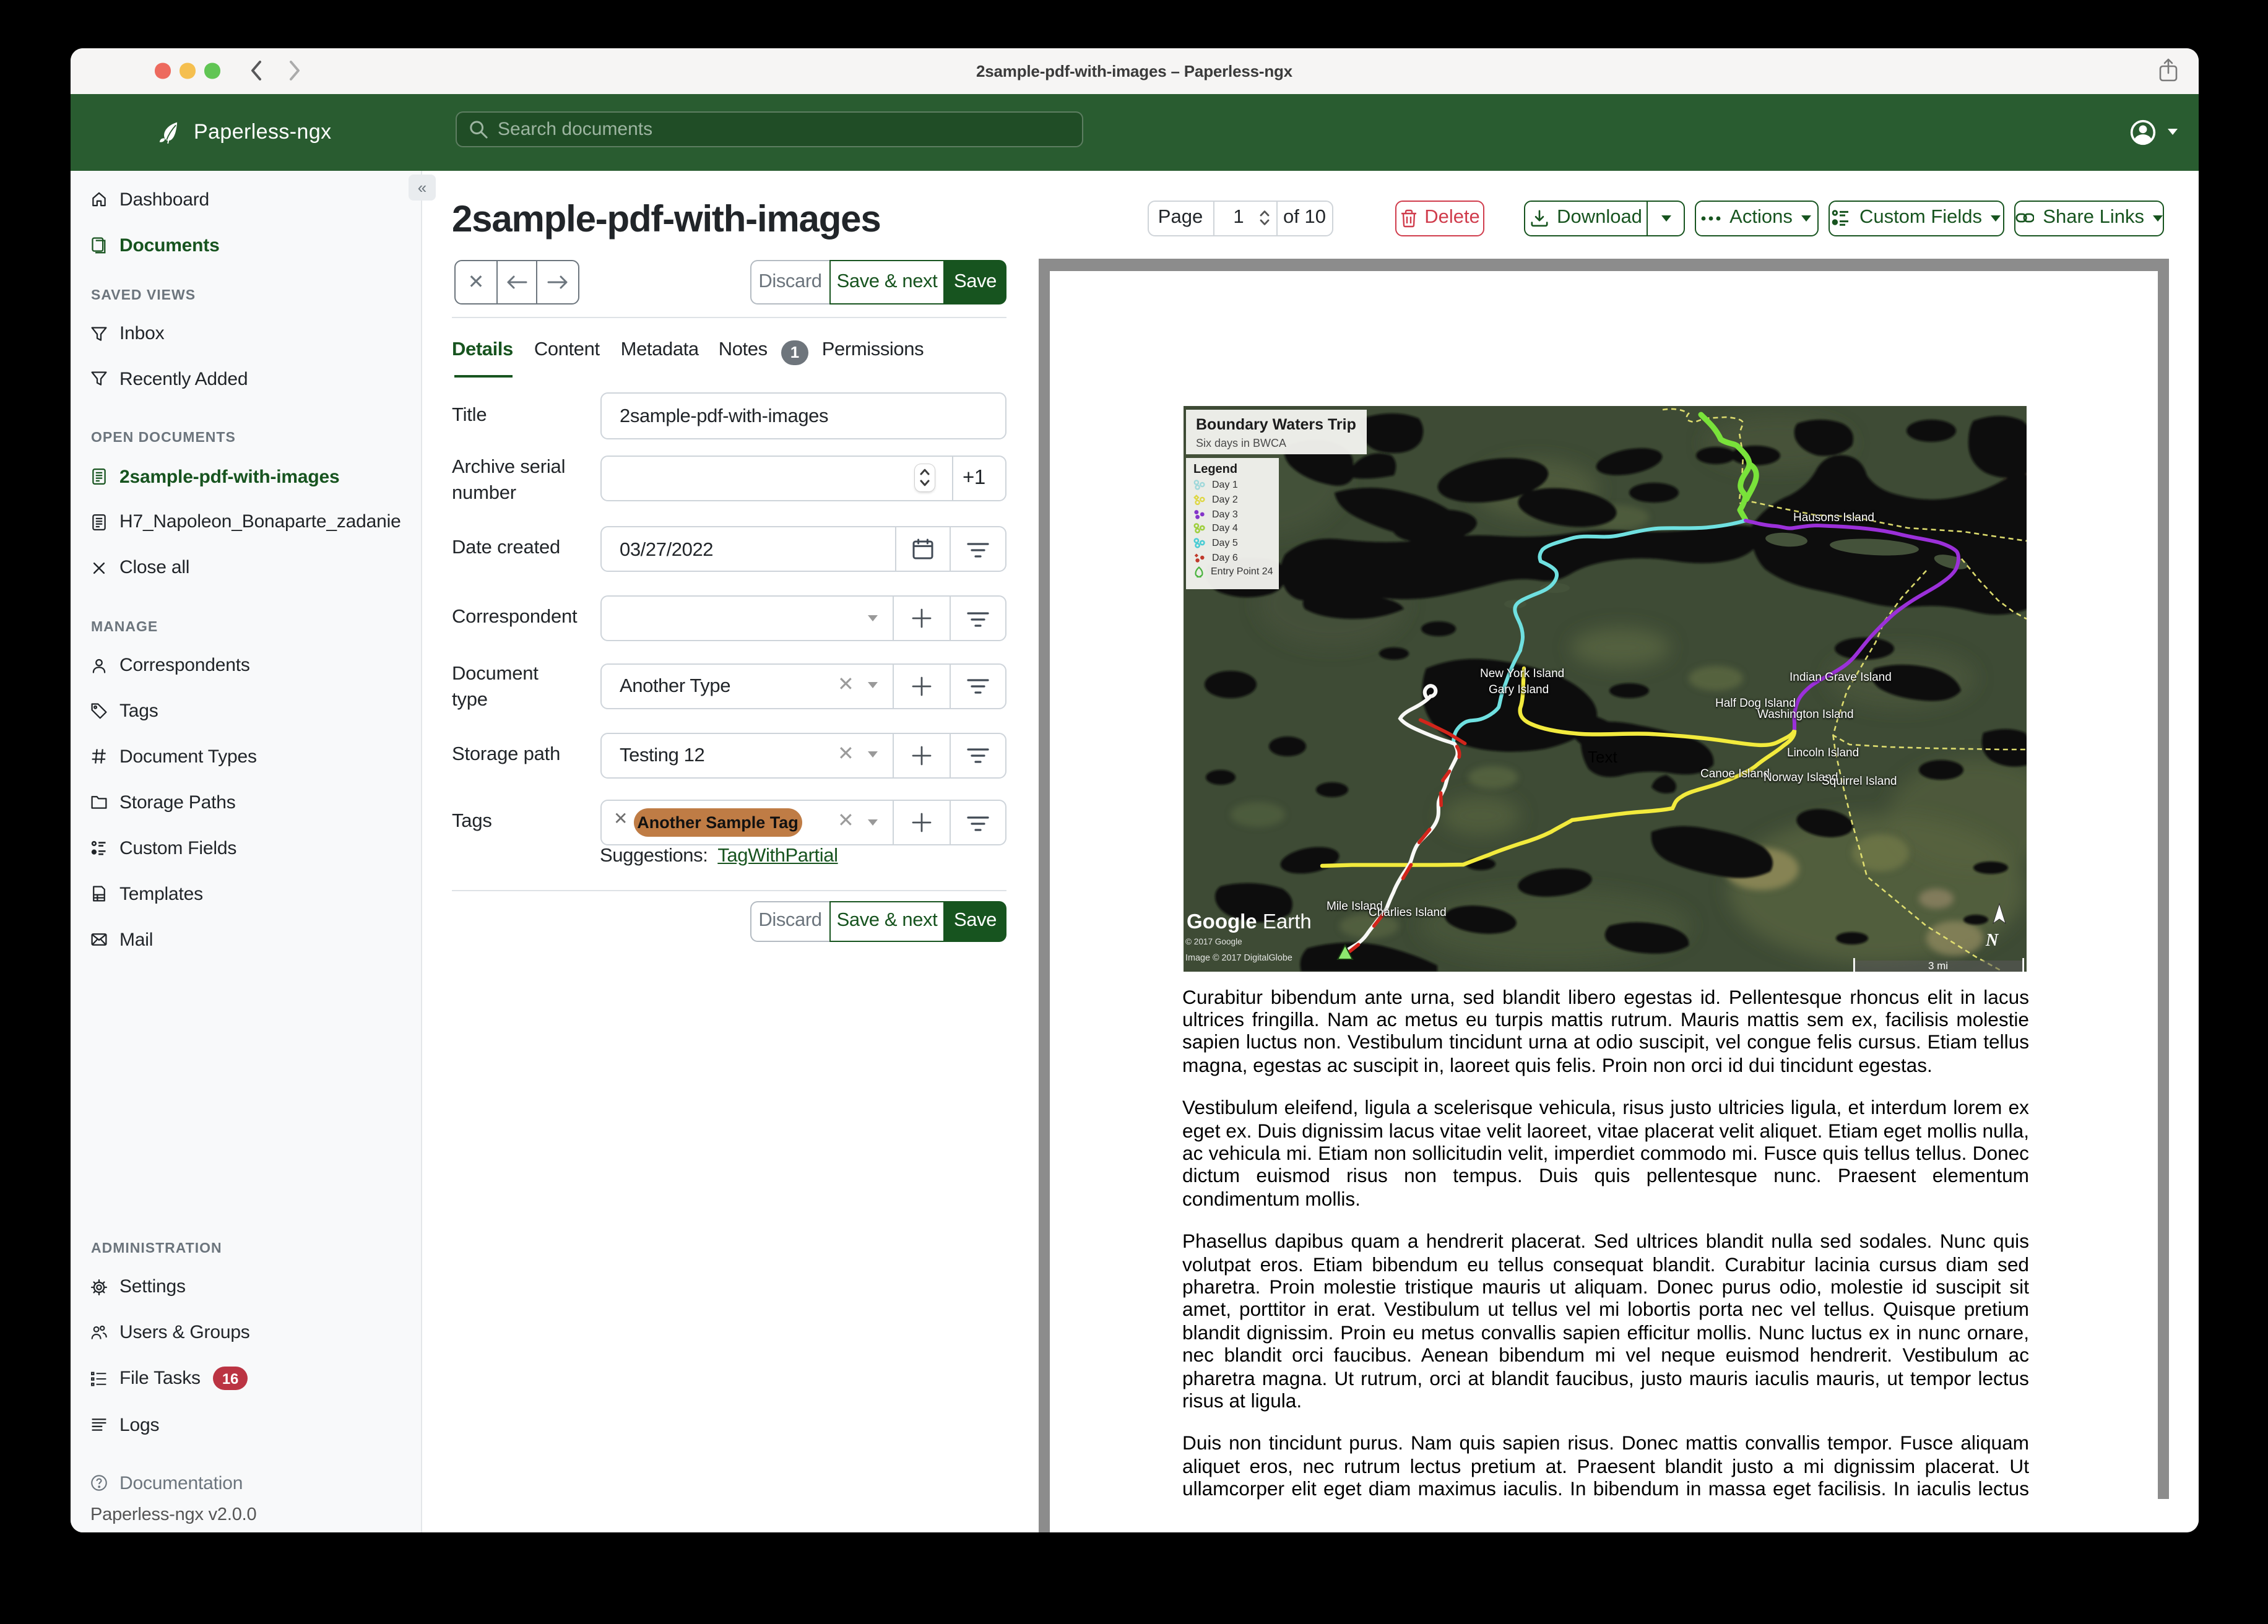  Describe the element at coordinates (1991, 939) in the screenshot. I see `svg-text: N` at that location.